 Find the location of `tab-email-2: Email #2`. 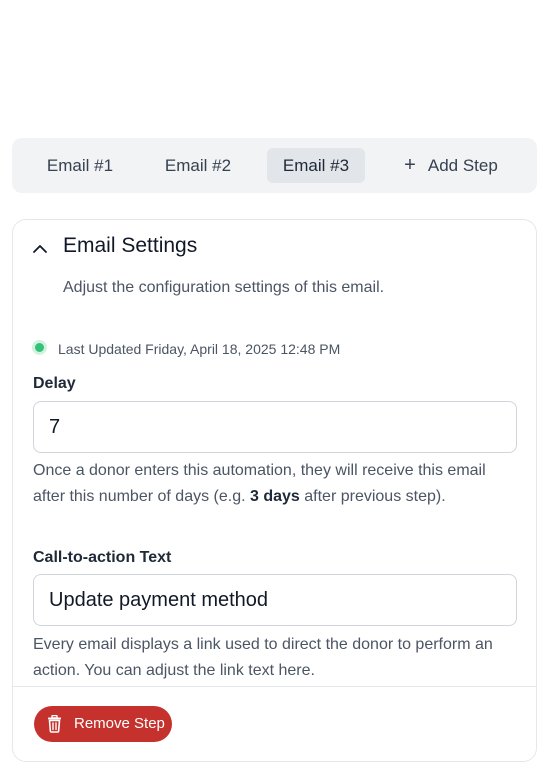

tab-email-2: Email #2 is located at coordinates (198, 165).